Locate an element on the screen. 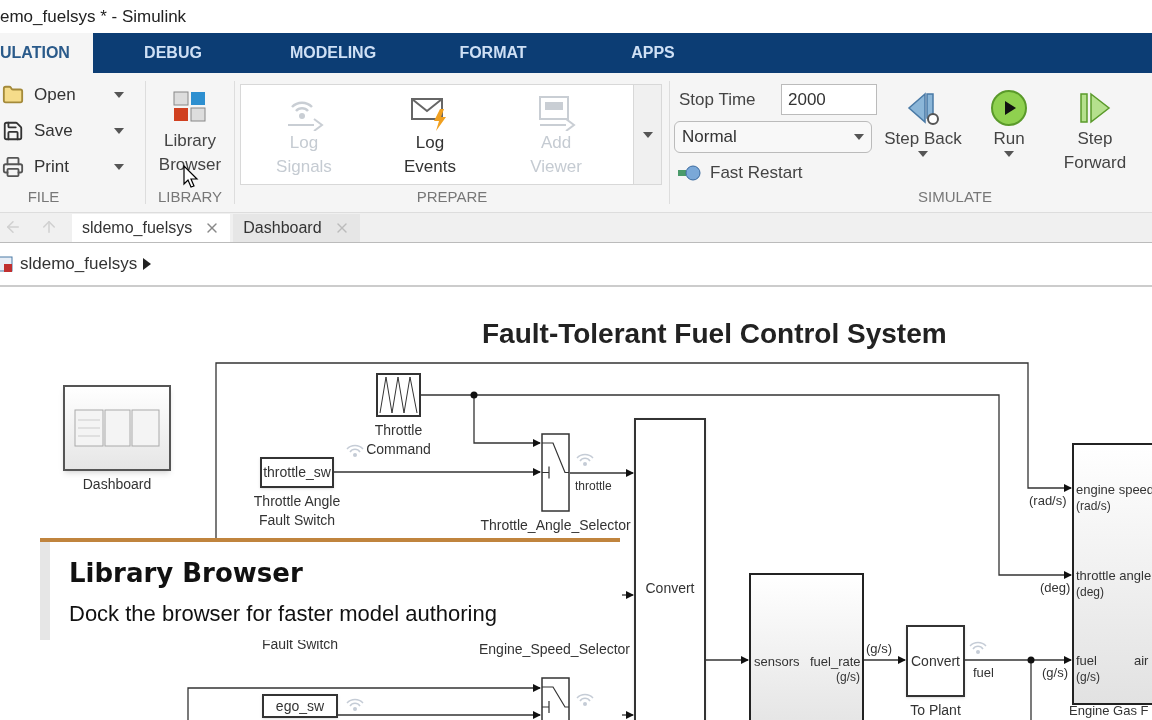  signal-label: sensors is located at coordinates (777, 661).